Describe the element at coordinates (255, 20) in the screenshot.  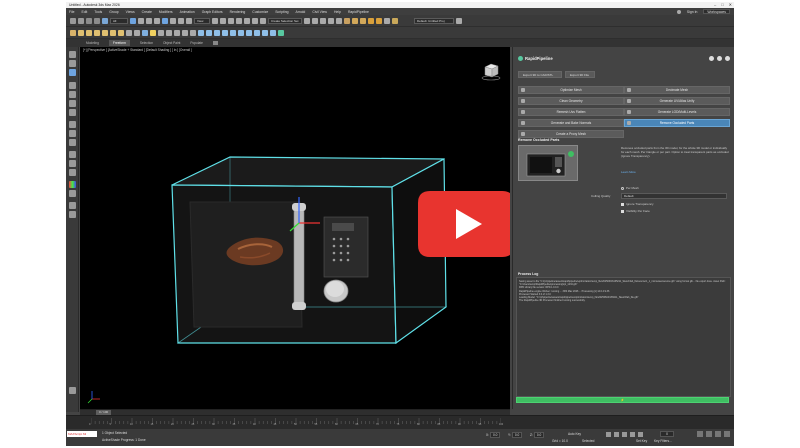
I see `percent-snap-icon` at that location.